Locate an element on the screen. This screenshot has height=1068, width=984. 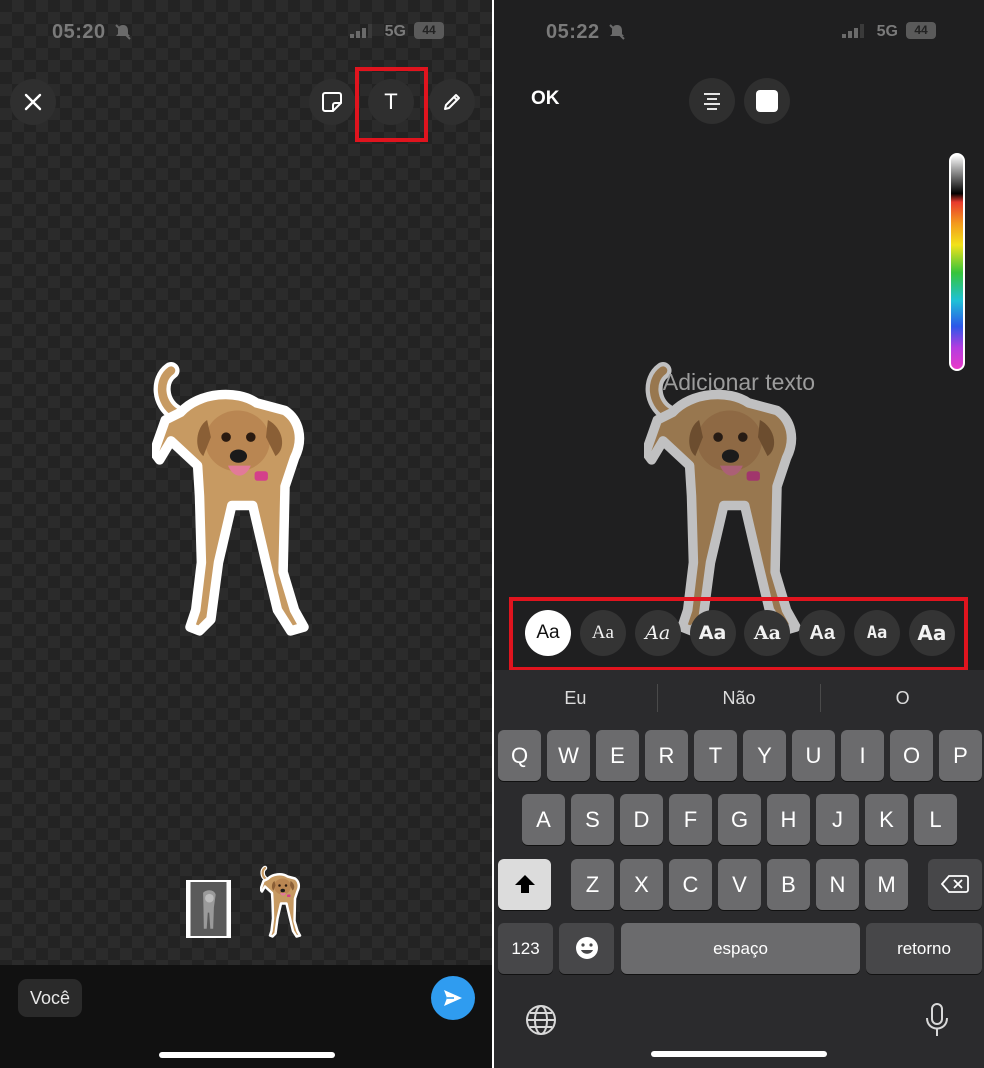
globe-icon is located at coordinates (541, 1020).